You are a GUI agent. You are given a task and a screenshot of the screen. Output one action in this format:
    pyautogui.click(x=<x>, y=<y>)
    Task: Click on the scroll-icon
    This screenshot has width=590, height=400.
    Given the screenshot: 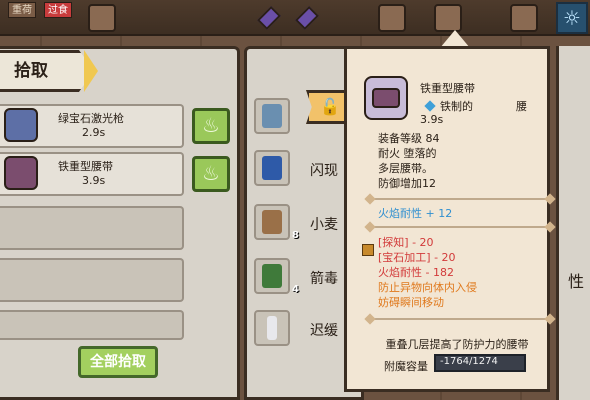 What is the action you would take?
    pyautogui.click(x=448, y=18)
    